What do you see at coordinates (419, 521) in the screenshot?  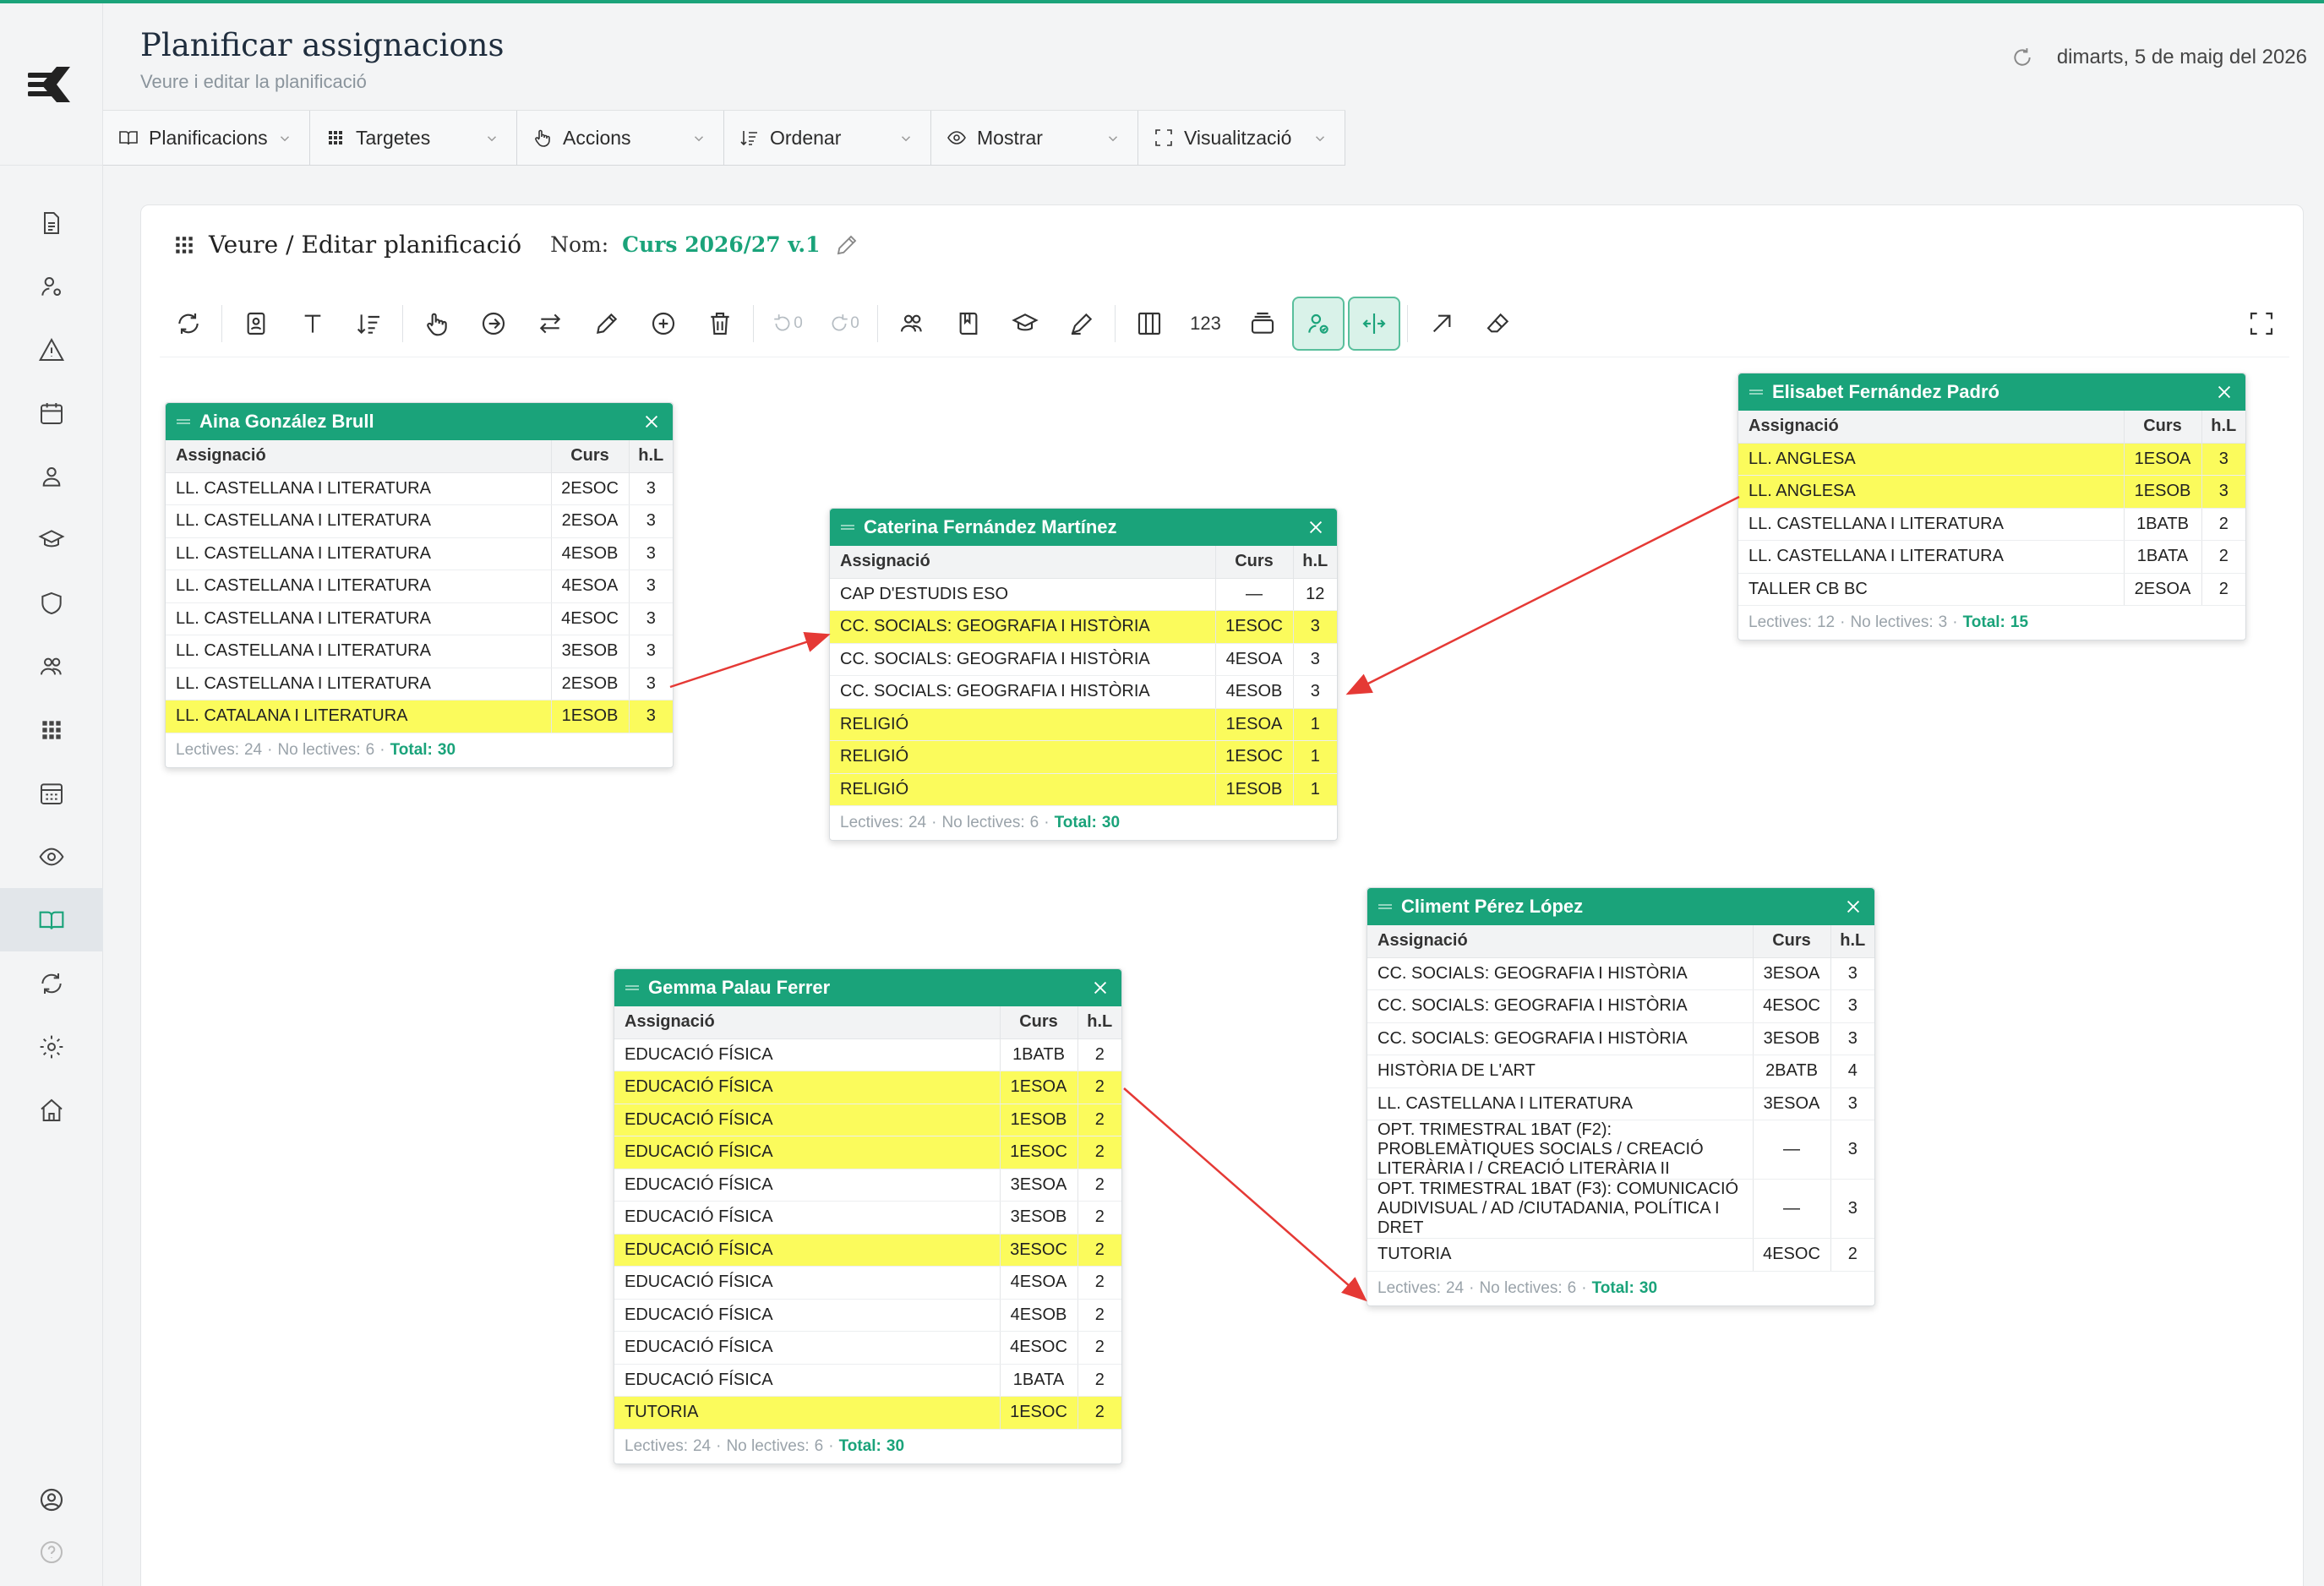 I see `table-row: LL. CASTELLANA I LITERATURA 2ESOA 3` at bounding box center [419, 521].